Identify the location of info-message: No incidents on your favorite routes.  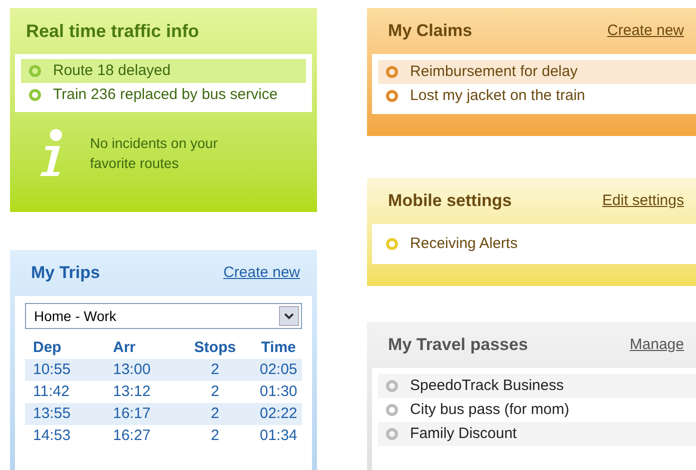
(154, 153).